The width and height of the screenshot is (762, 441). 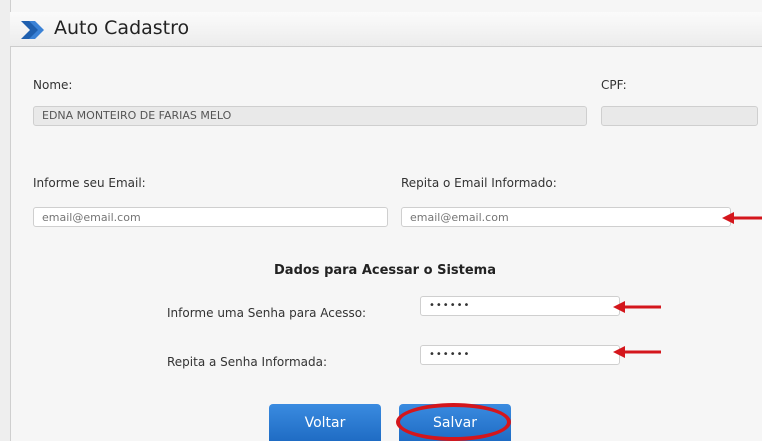 I want to click on password-label: Informe uma Senha para Acesso:, so click(x=267, y=313).